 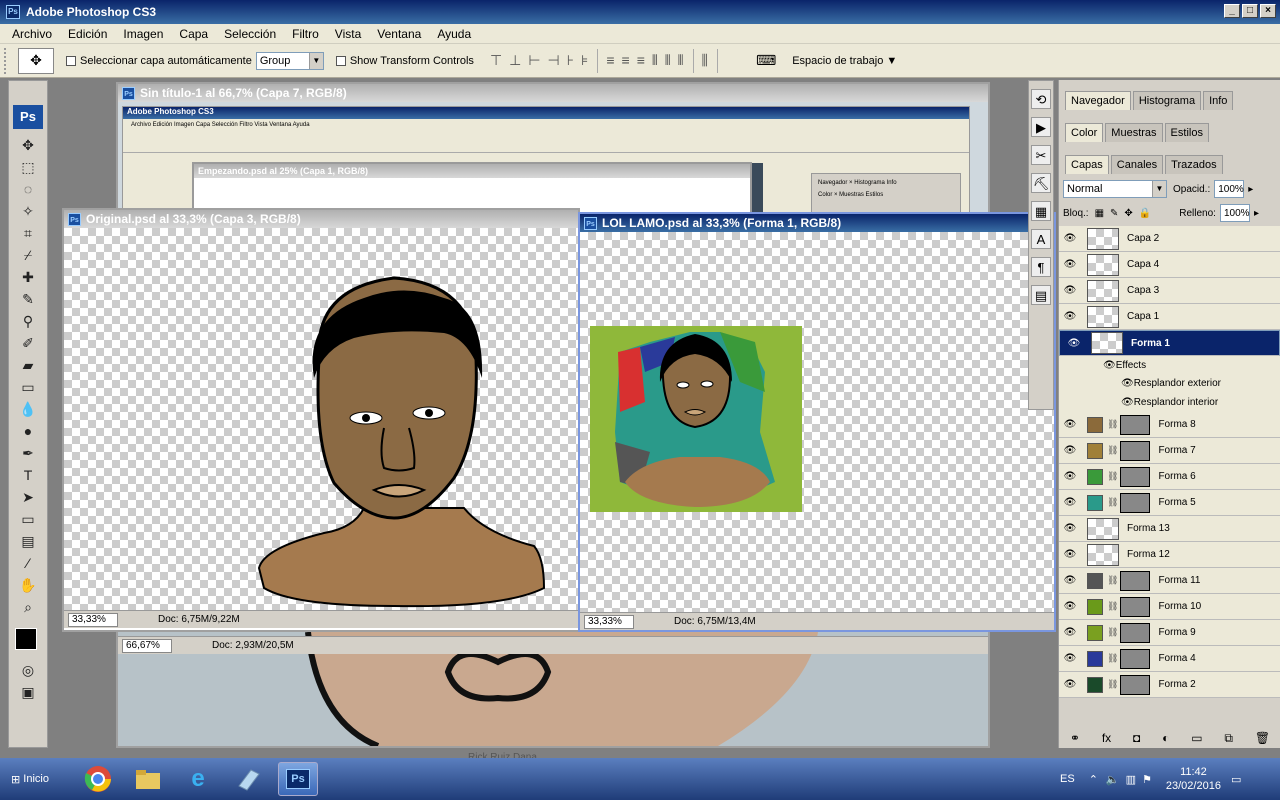 I want to click on layer-row: 👁 Capa 3, so click(x=1169, y=291).